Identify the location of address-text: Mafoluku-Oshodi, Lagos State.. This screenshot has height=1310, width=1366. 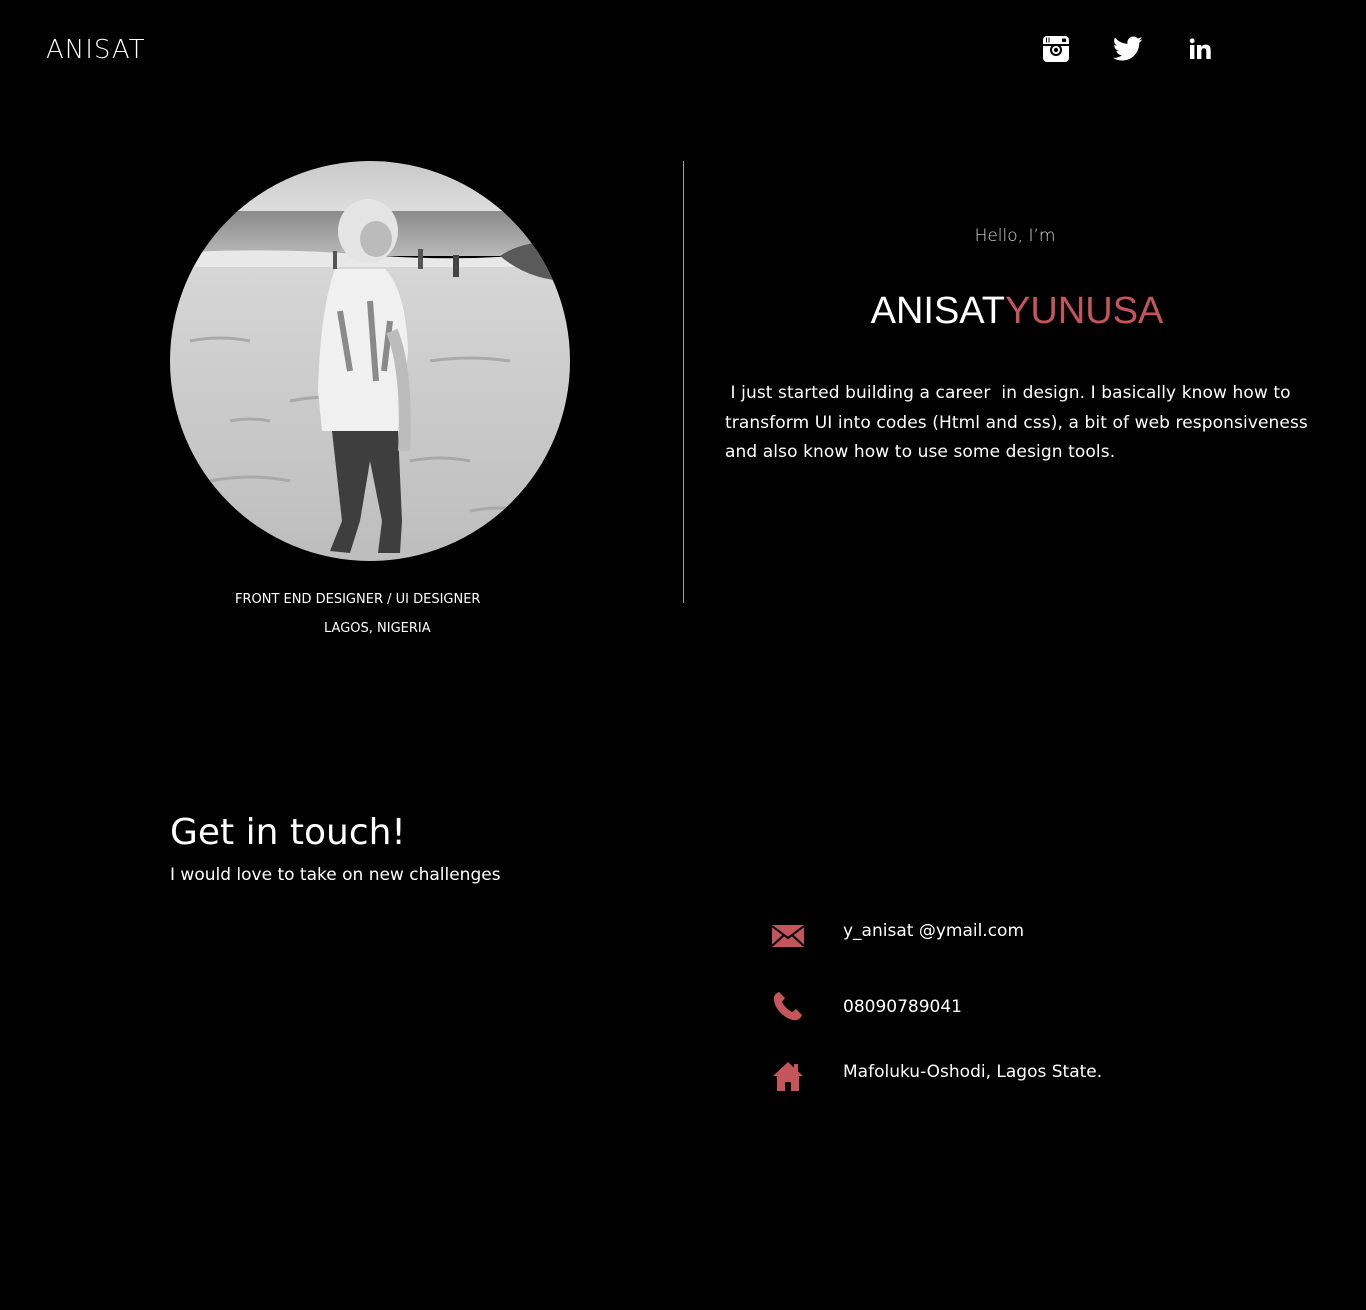
(973, 1072).